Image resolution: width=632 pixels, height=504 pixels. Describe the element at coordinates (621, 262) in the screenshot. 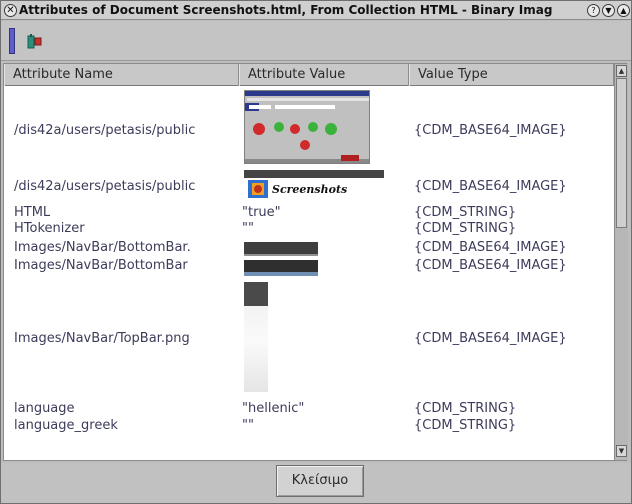

I see `vertical-scrollbar: ▲ ▼` at that location.